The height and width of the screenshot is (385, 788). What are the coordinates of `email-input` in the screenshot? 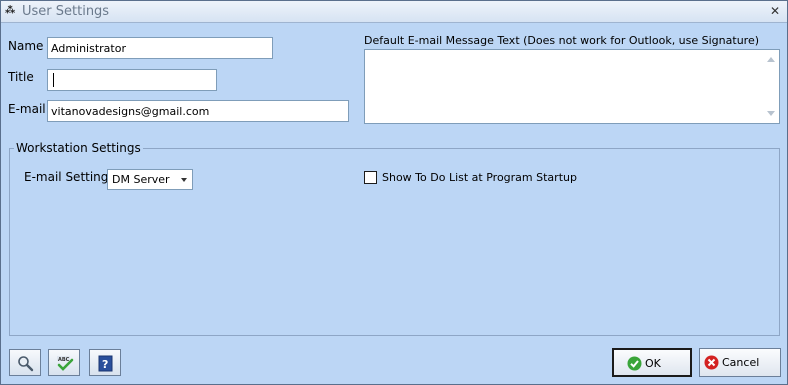 It's located at (198, 111).